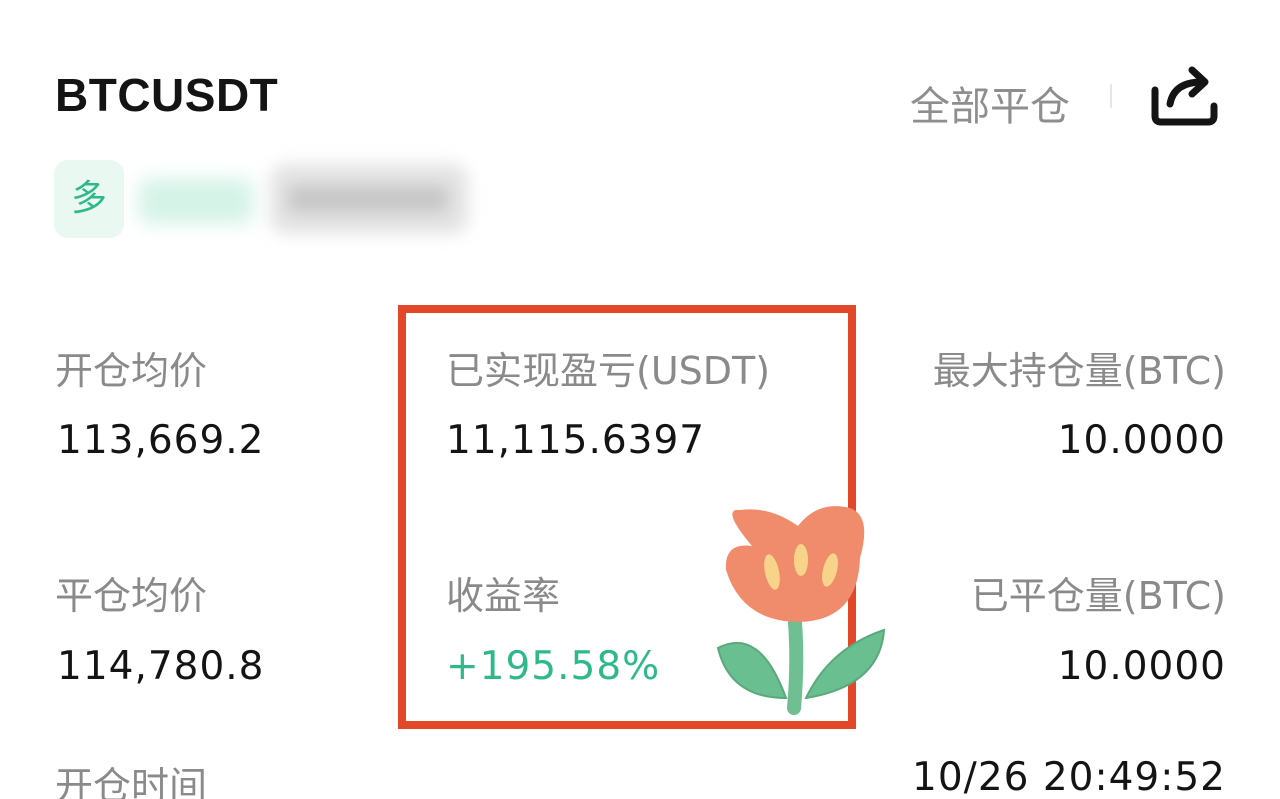 The height and width of the screenshot is (799, 1280). What do you see at coordinates (131, 781) in the screenshot?
I see `open-time-label: 开仓时间` at bounding box center [131, 781].